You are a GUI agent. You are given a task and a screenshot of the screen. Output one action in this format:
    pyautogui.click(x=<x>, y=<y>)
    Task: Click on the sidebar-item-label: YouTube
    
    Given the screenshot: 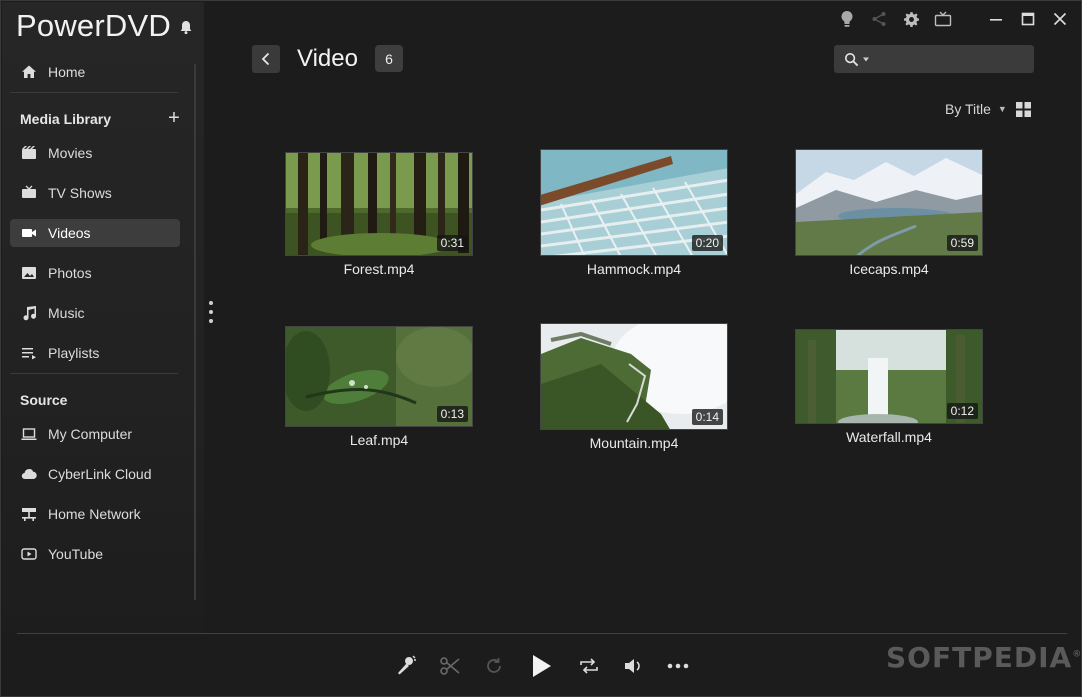 What is the action you would take?
    pyautogui.click(x=76, y=554)
    